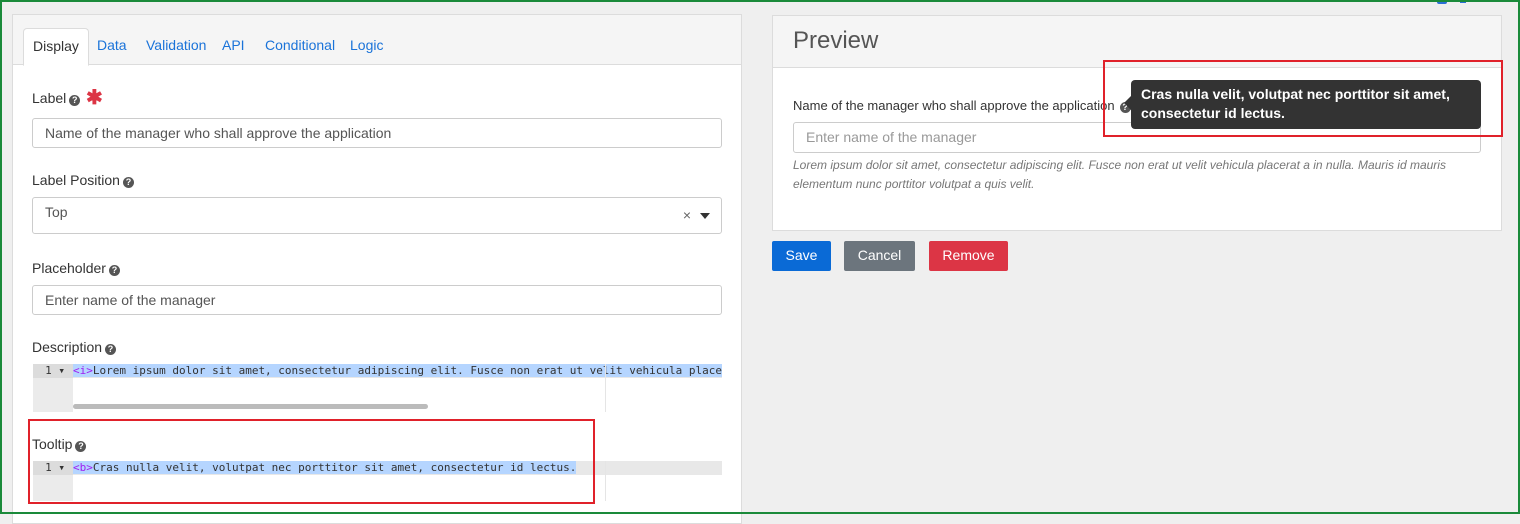 This screenshot has width=1520, height=524. I want to click on required-asterisk-icon: ✱, so click(94, 98).